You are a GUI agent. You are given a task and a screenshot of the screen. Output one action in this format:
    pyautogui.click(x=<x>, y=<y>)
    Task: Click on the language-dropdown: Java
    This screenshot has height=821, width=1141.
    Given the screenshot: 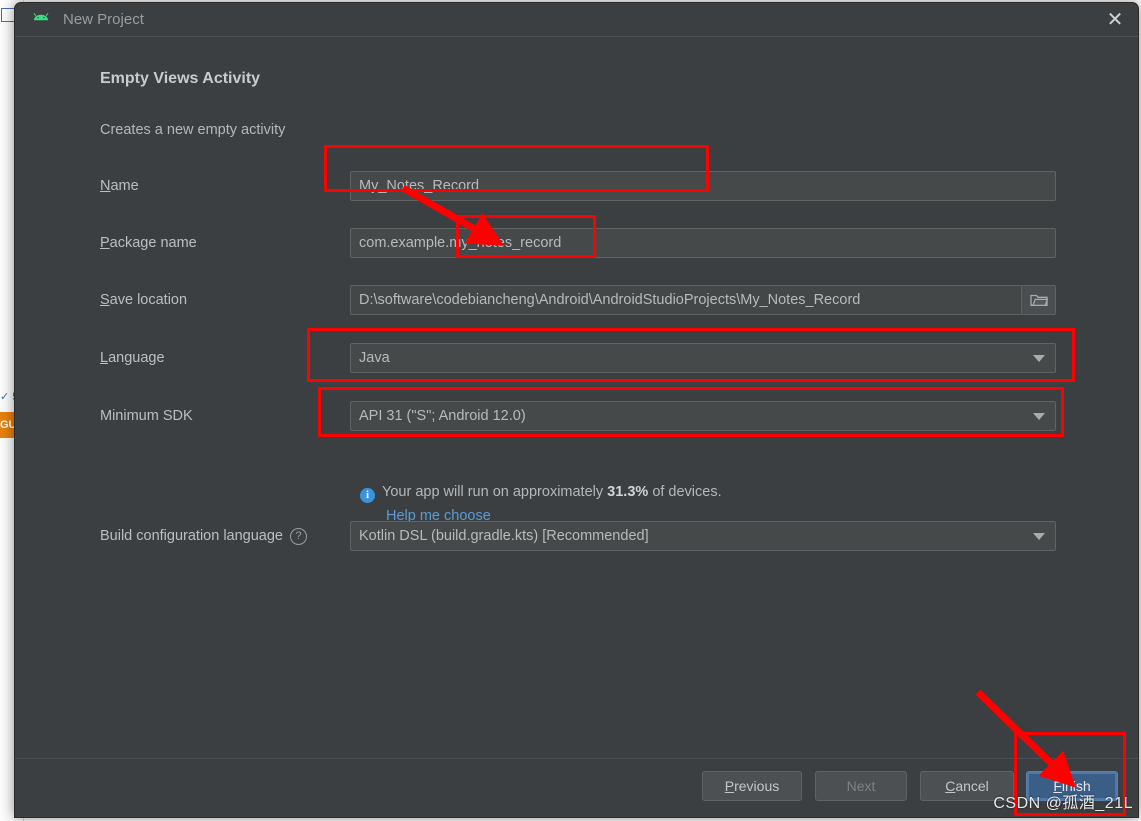 What is the action you would take?
    pyautogui.click(x=703, y=358)
    